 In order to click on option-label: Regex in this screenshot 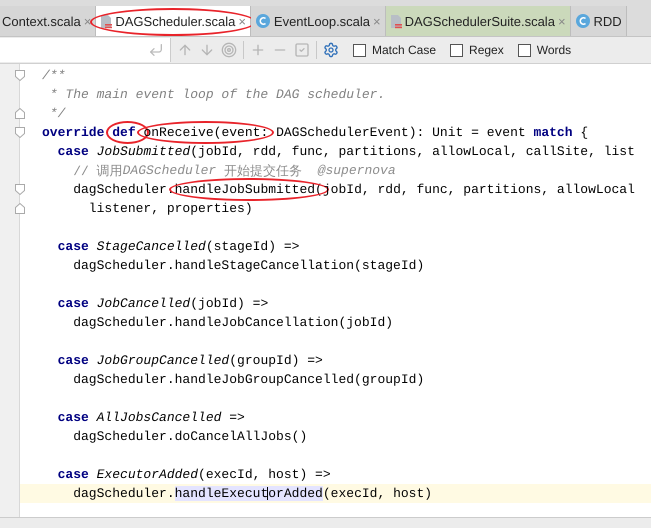, I will do `click(486, 50)`.